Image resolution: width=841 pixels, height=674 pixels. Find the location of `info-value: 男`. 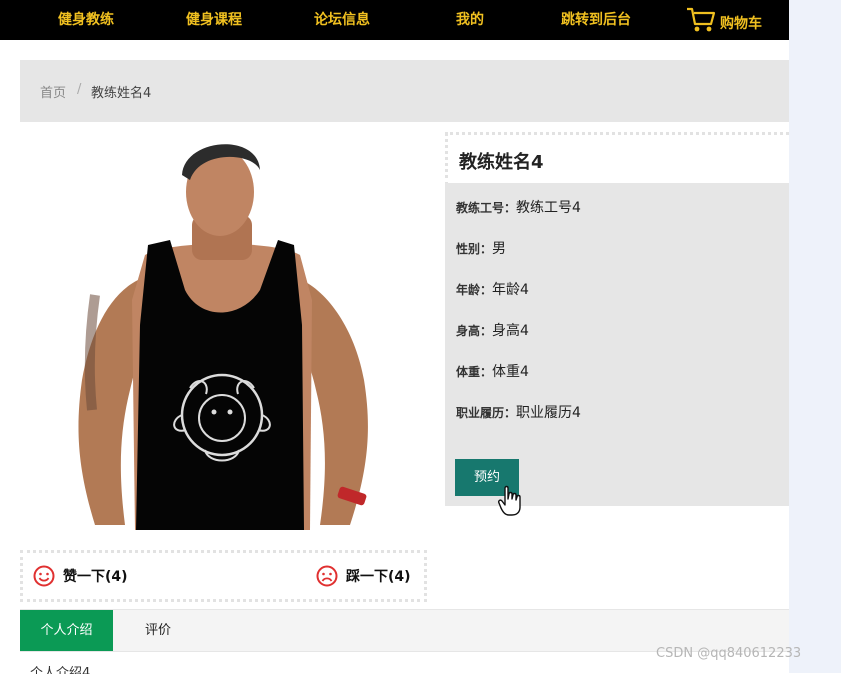

info-value: 男 is located at coordinates (499, 249).